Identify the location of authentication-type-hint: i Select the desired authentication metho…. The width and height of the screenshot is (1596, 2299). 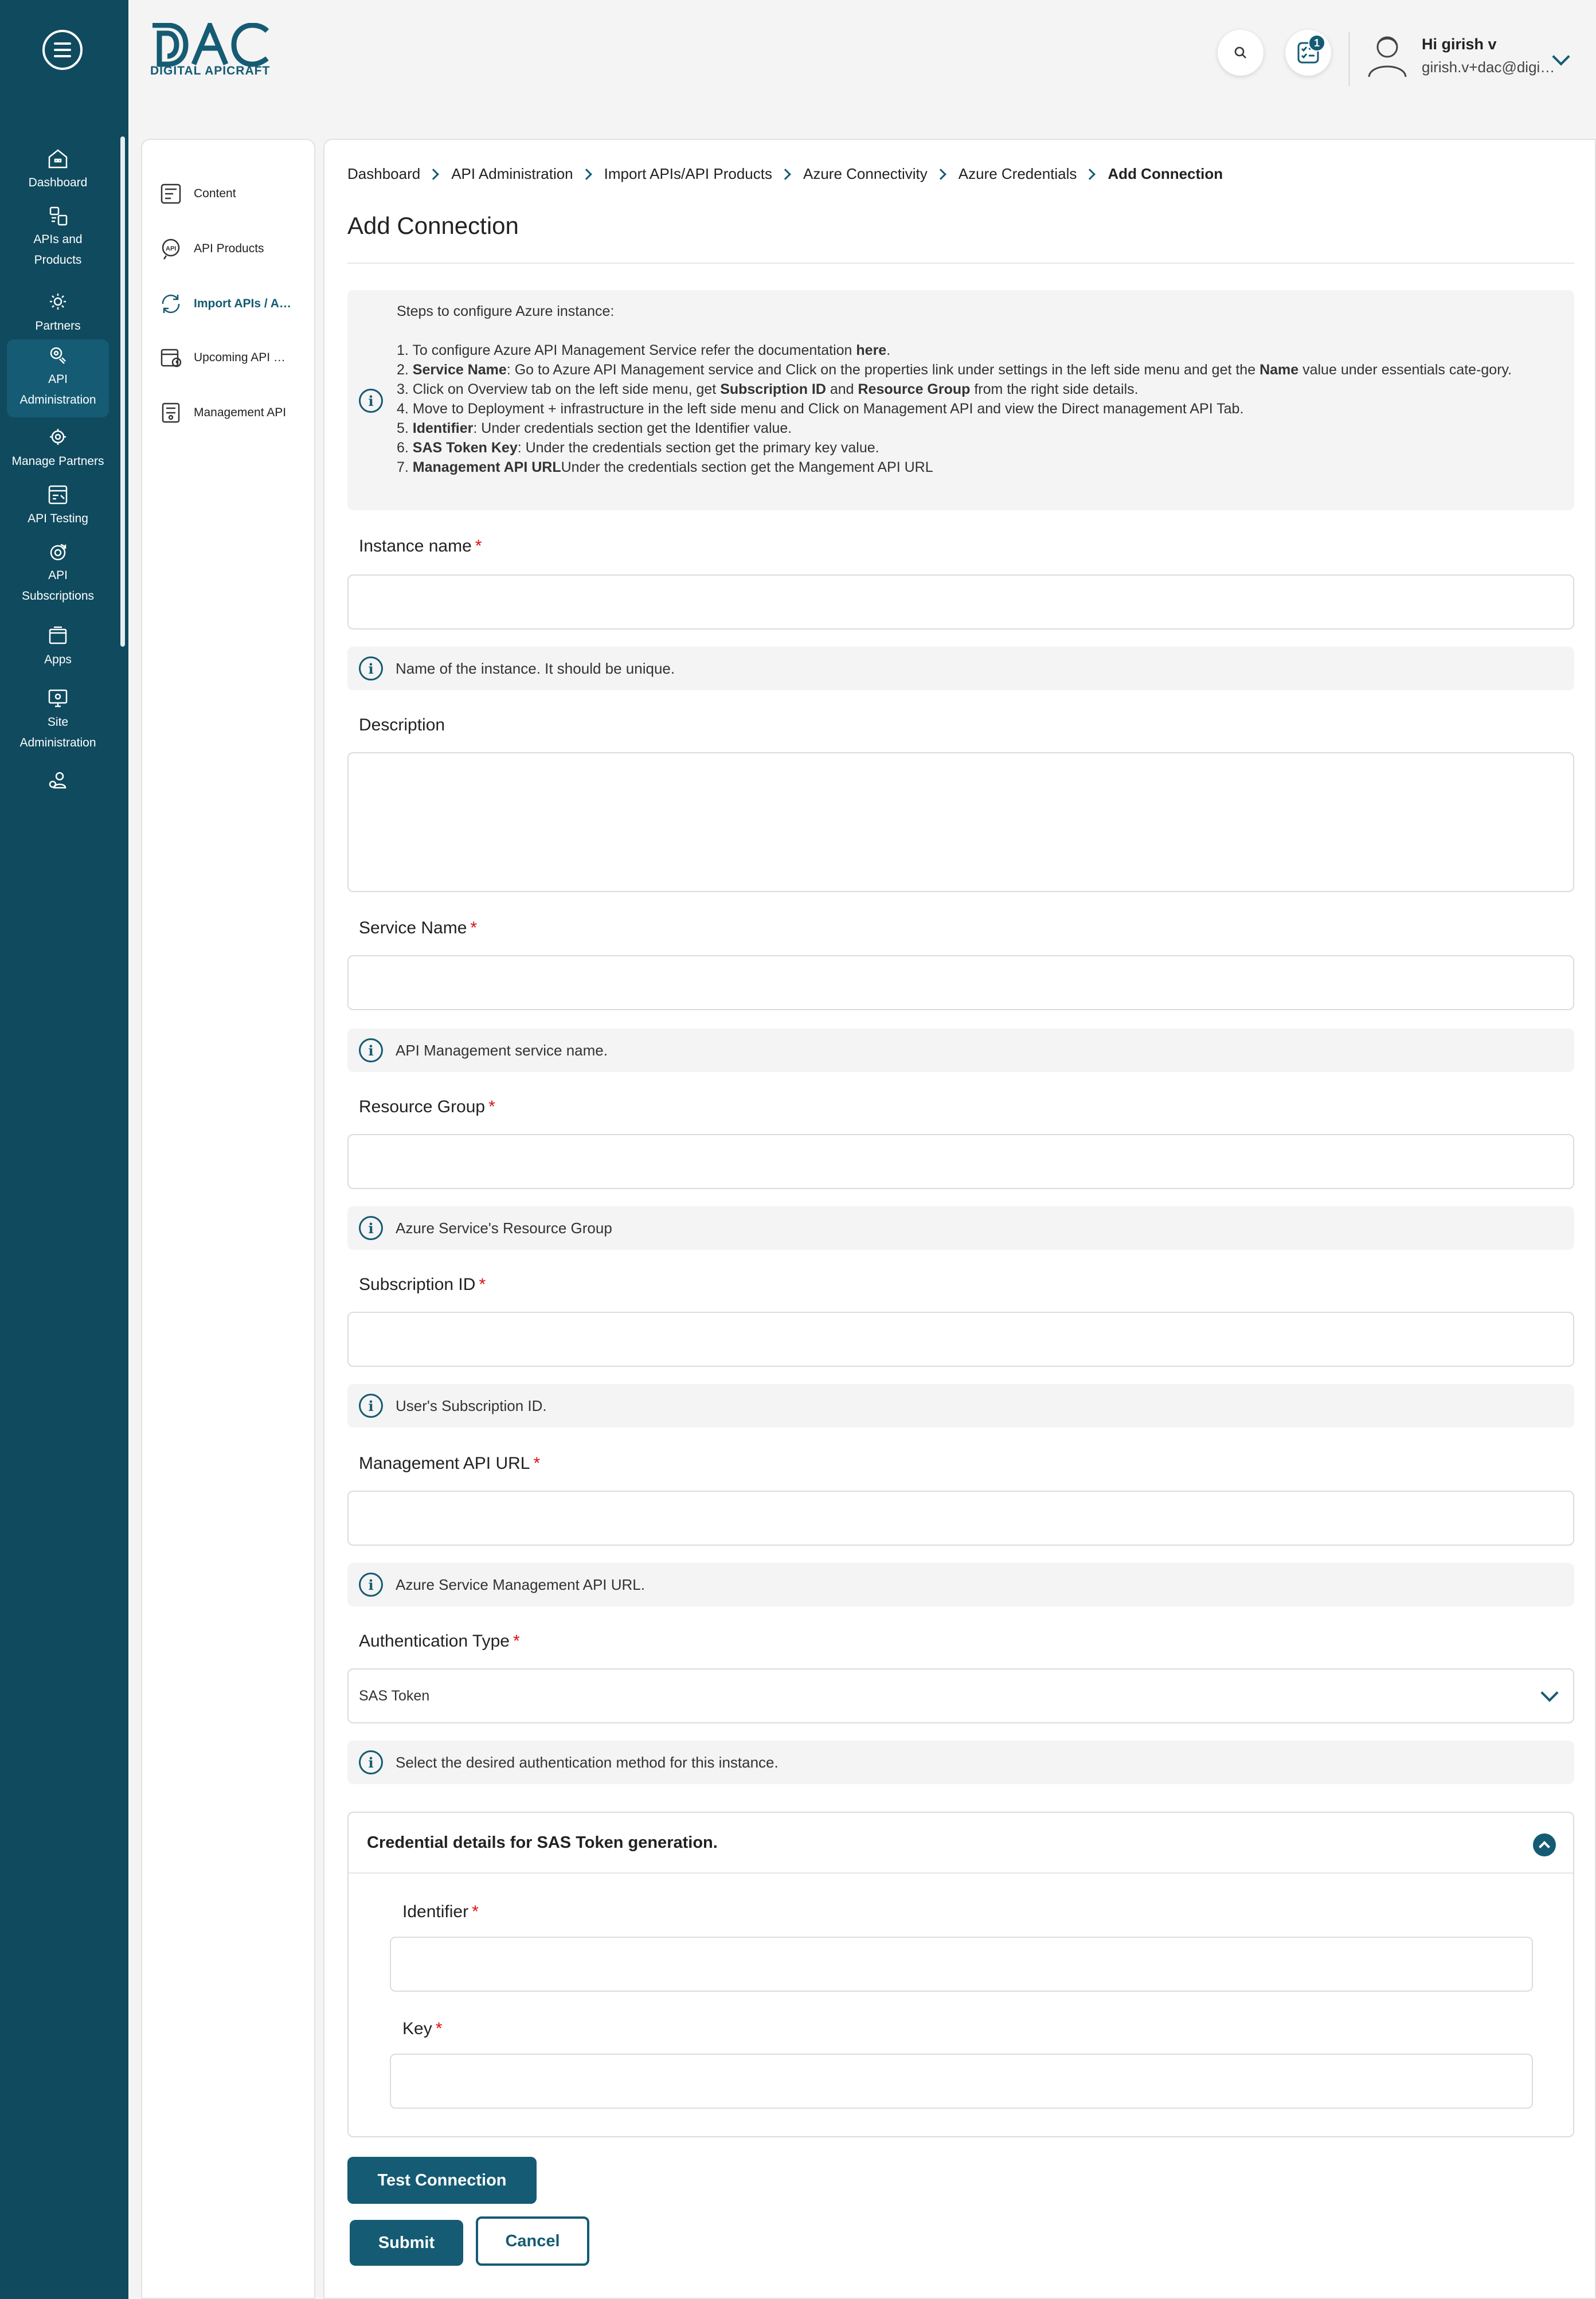
(960, 1763).